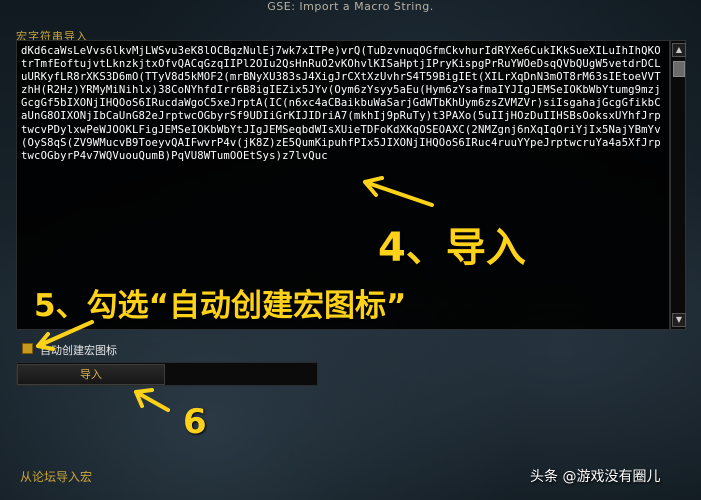 The height and width of the screenshot is (500, 701). I want to click on arrow-step5, so click(65, 335).